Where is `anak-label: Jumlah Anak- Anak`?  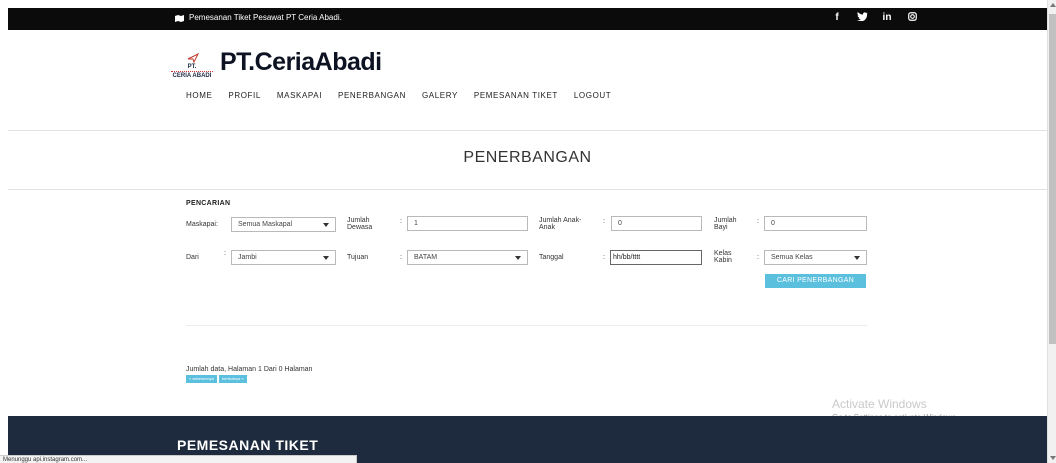 anak-label: Jumlah Anak- Anak is located at coordinates (560, 224).